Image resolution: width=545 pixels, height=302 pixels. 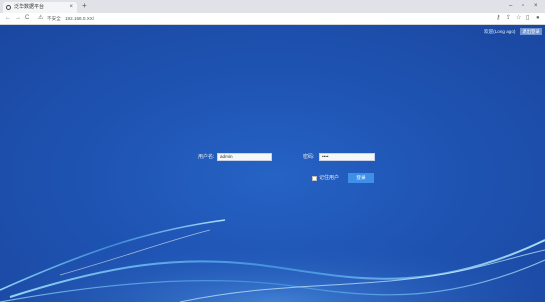 I want to click on star-icon: ☆, so click(x=518, y=18).